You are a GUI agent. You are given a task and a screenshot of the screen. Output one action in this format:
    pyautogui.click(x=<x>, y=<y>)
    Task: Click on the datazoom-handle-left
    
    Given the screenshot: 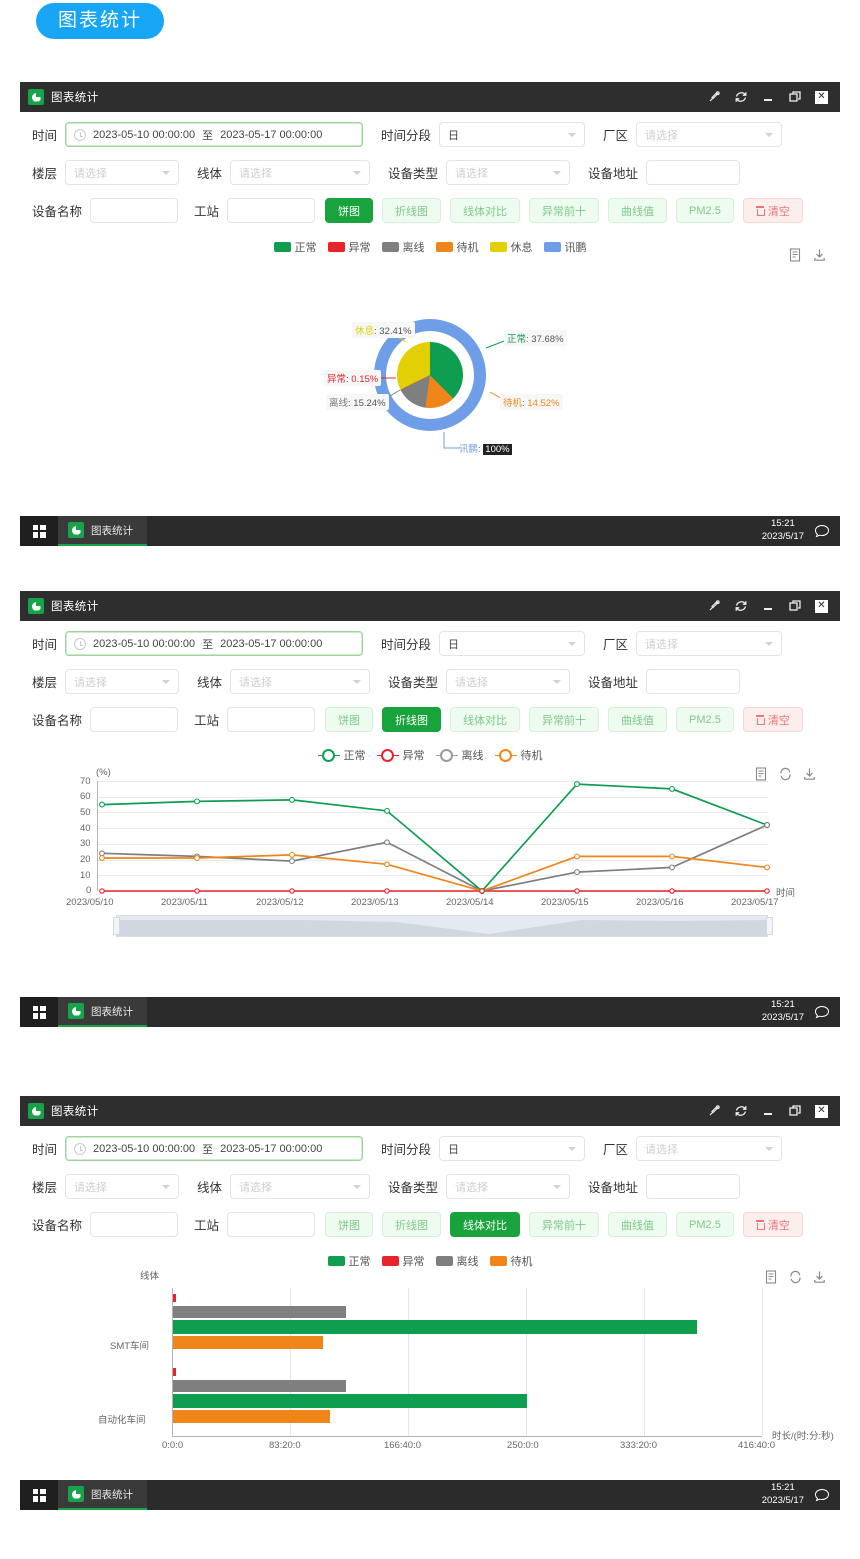 What is the action you would take?
    pyautogui.click(x=116, y=926)
    